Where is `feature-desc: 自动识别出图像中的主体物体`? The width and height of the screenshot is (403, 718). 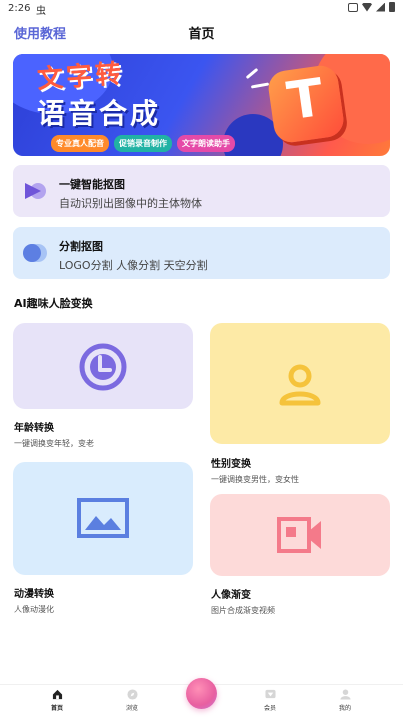 feature-desc: 自动识别出图像中的主体物体 is located at coordinates (130, 203).